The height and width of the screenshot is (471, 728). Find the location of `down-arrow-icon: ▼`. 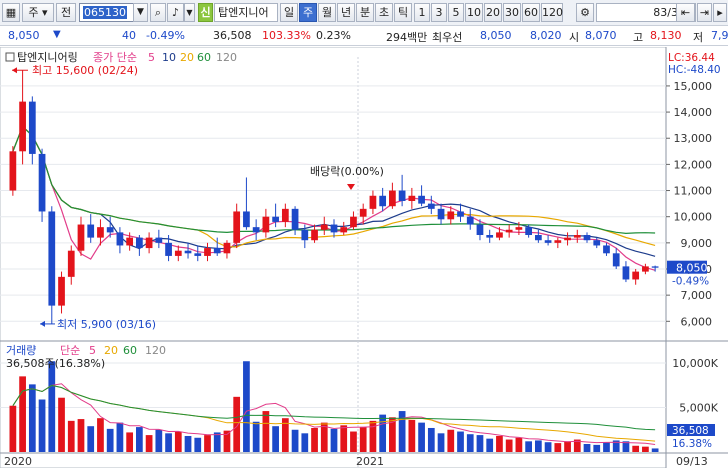

down-arrow-icon: ▼ is located at coordinates (57, 34).